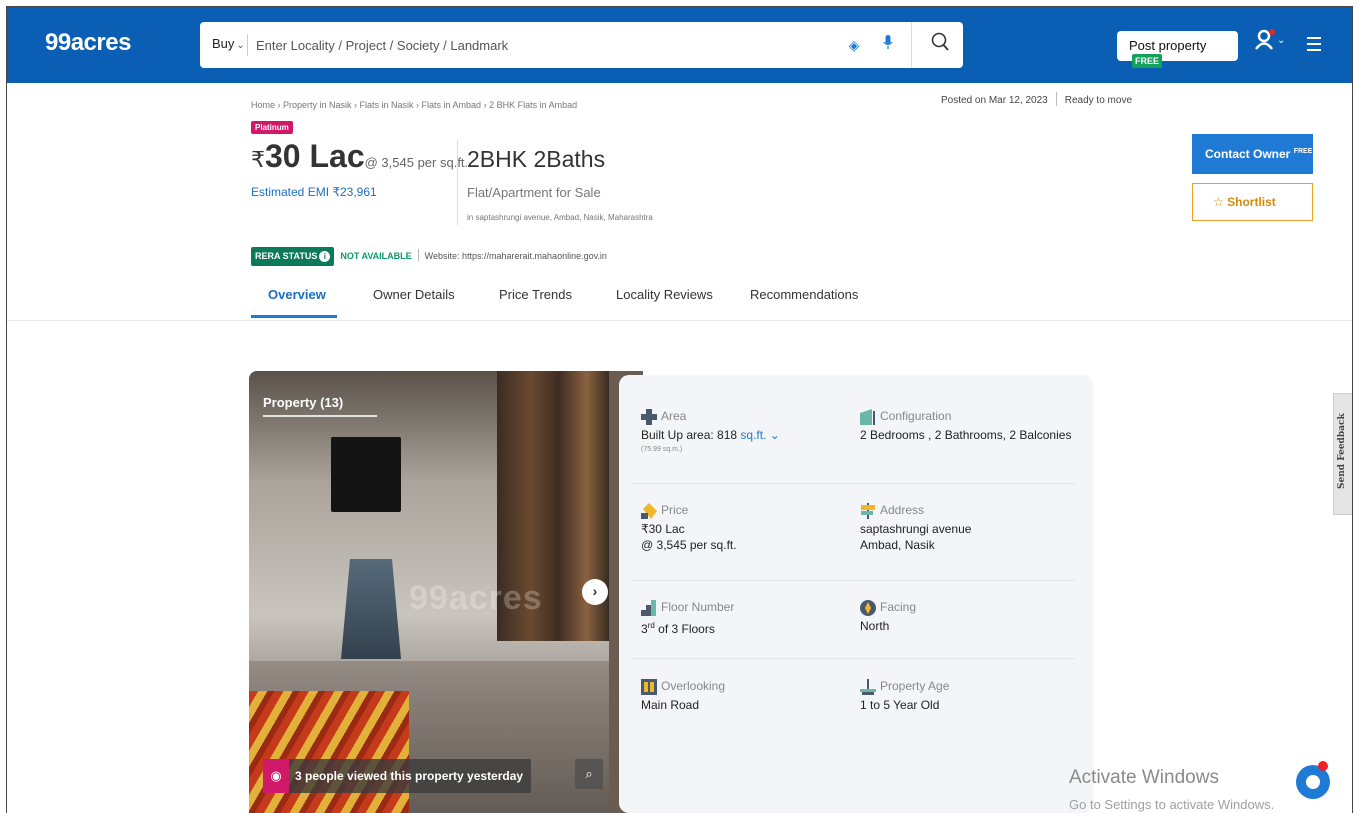 Image resolution: width=1359 pixels, height=813 pixels. Describe the element at coordinates (272, 127) in the screenshot. I see `platinum-badge: Platinum` at that location.